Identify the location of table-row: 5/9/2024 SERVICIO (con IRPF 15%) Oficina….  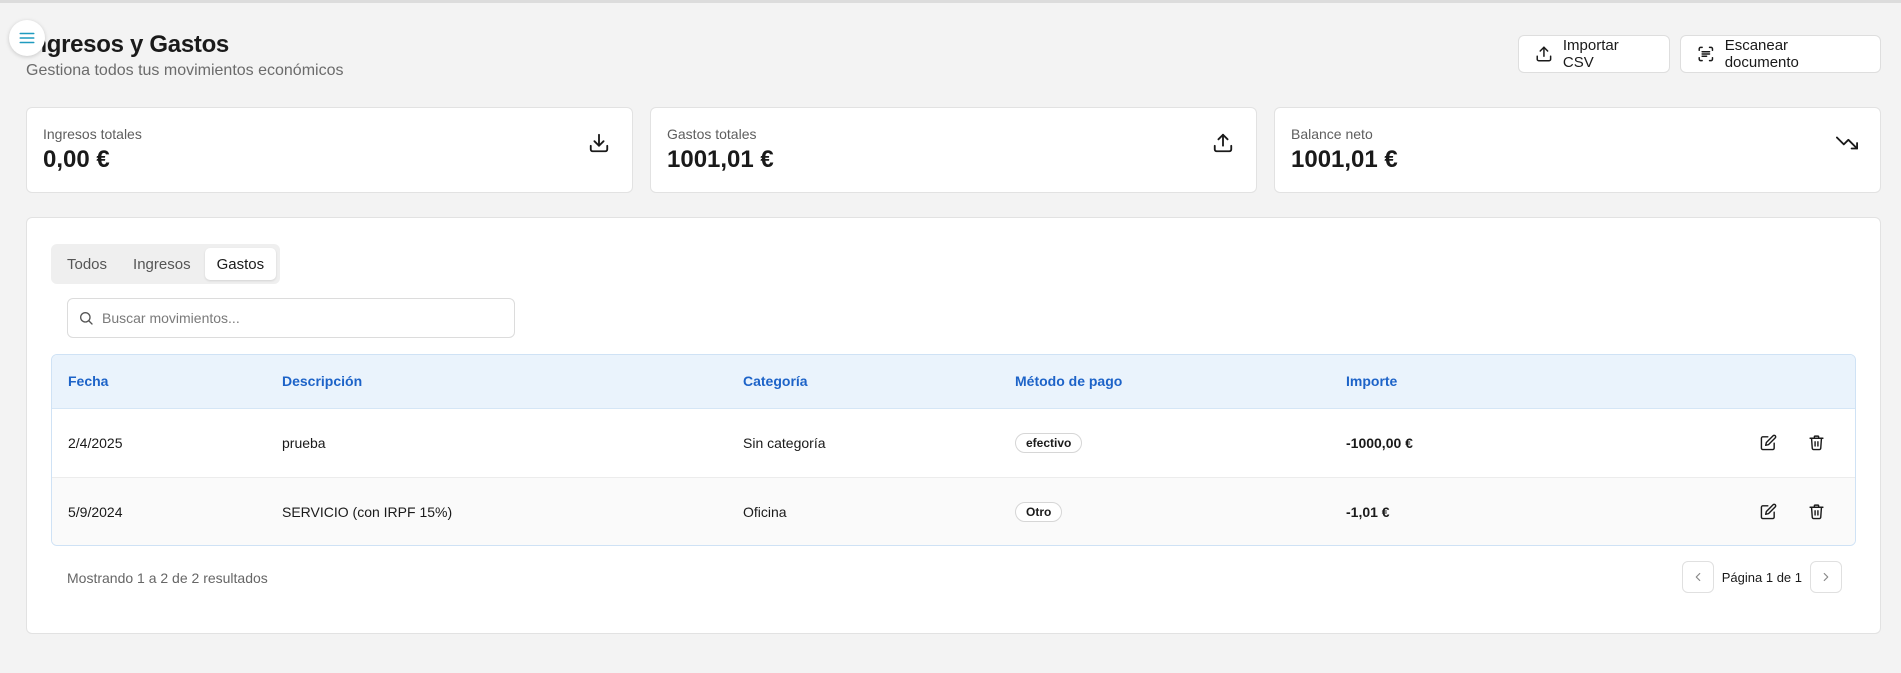
(953, 510).